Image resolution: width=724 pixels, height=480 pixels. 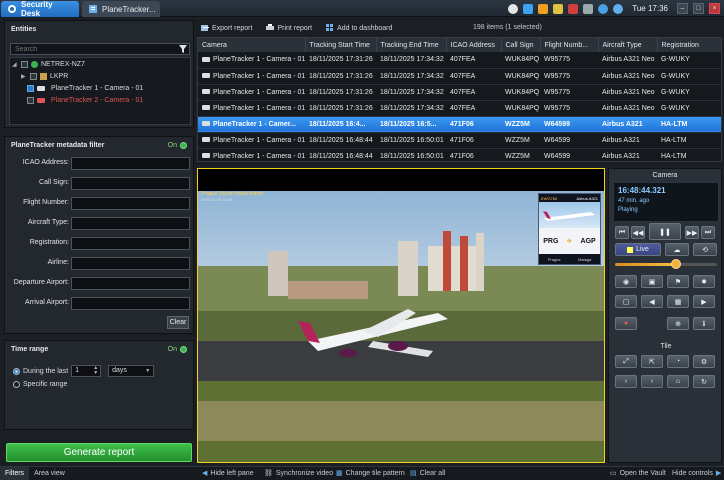 What do you see at coordinates (177, 349) in the screenshot?
I see `time-range-toggle: On` at bounding box center [177, 349].